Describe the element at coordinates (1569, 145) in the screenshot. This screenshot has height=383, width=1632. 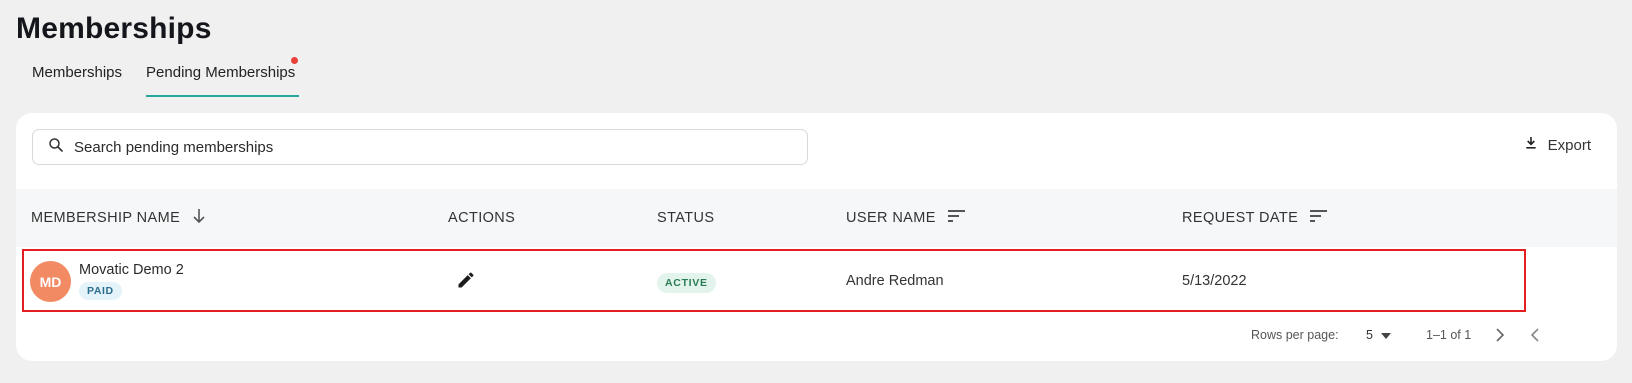
I see `export-label: Export` at that location.